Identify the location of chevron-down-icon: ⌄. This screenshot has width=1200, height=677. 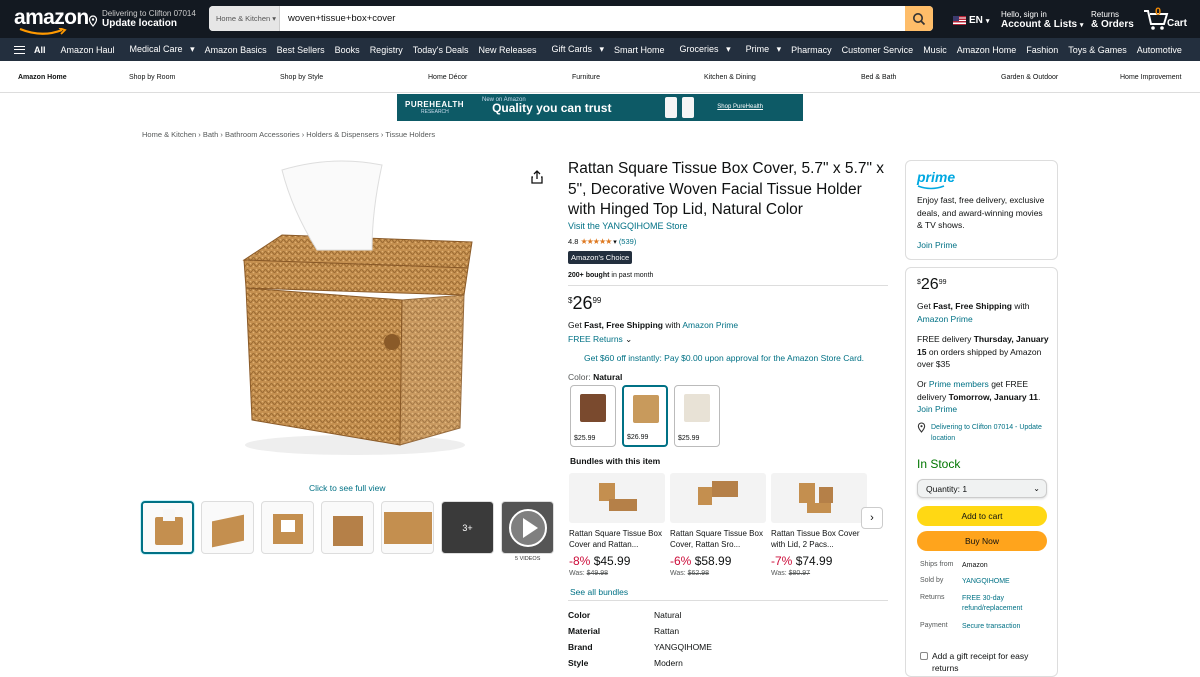
(1036, 488).